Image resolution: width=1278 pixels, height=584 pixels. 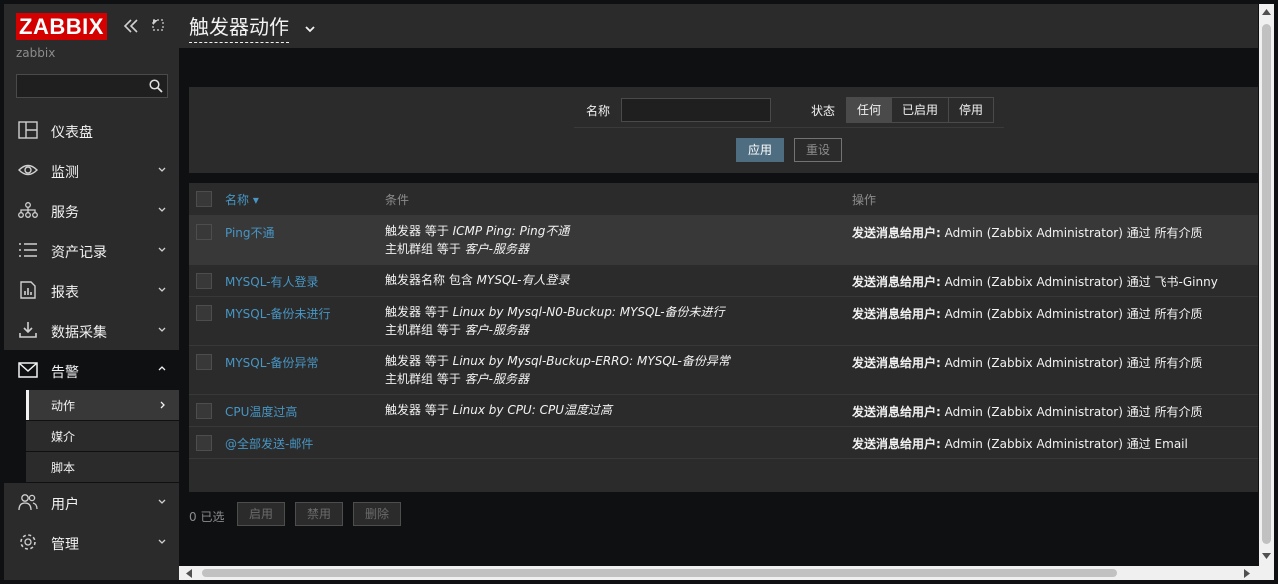 I want to click on menu-label: 数据采集, so click(x=79, y=333).